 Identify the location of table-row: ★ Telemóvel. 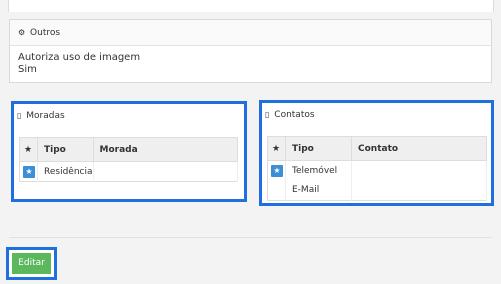
(377, 170).